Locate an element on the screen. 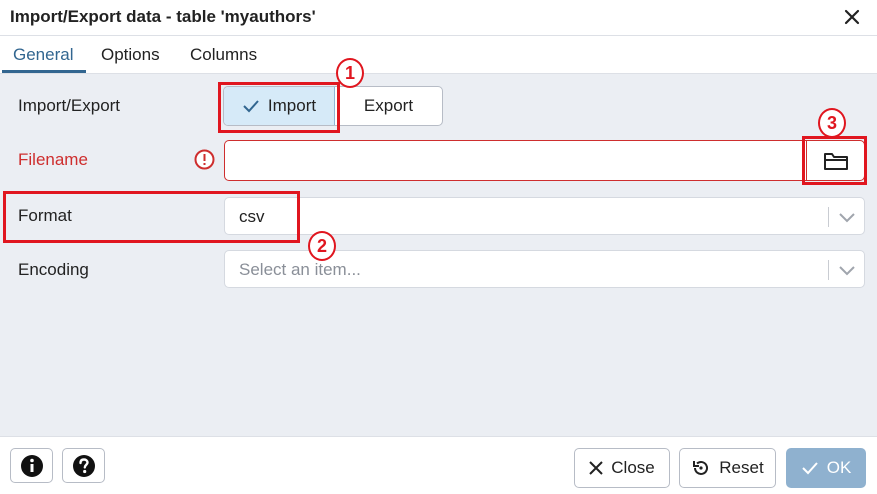  close-label: Close is located at coordinates (633, 467).